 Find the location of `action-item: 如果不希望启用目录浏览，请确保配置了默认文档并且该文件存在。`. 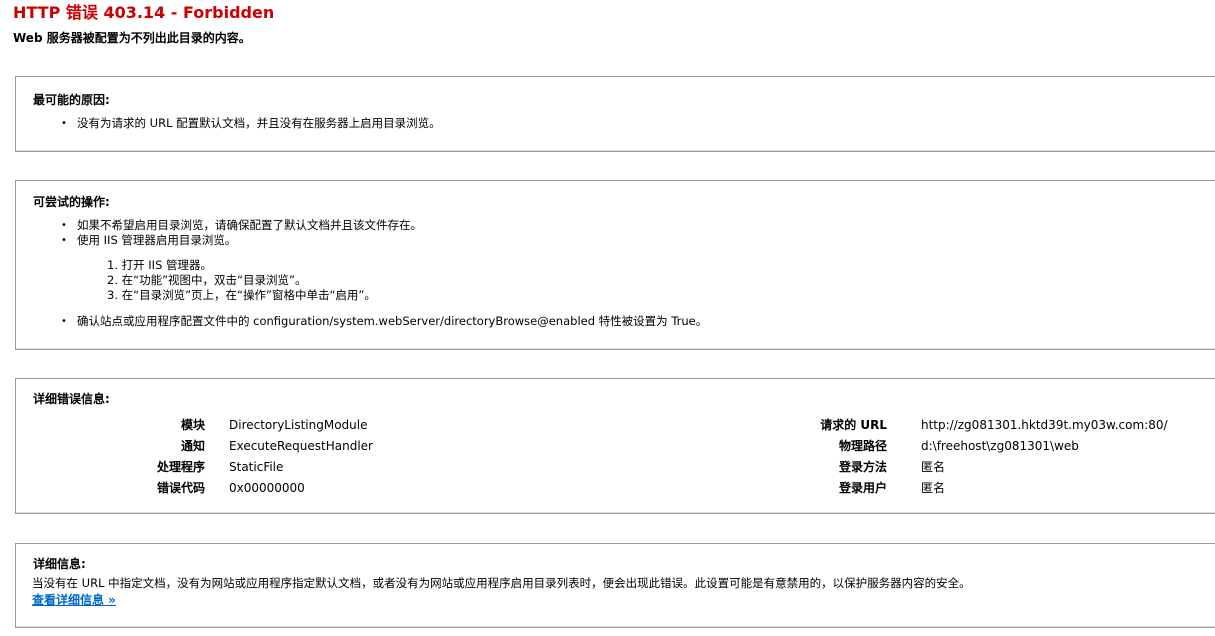

action-item: 如果不希望启用目录浏览，请确保配置了默认文档并且该文件存在。 is located at coordinates (249, 225).